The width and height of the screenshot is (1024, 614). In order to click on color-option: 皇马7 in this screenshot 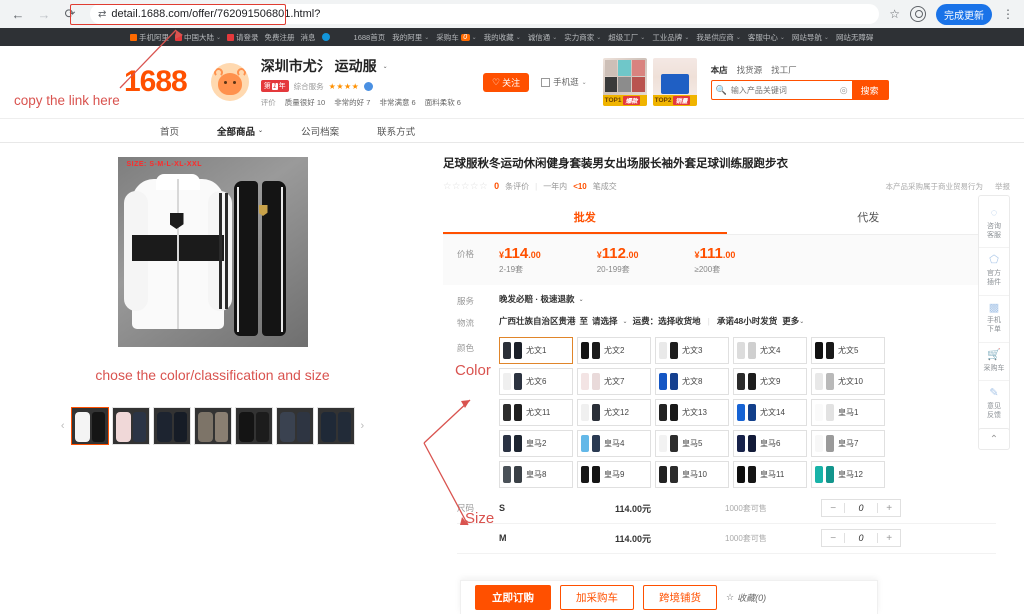, I will do `click(848, 443)`.